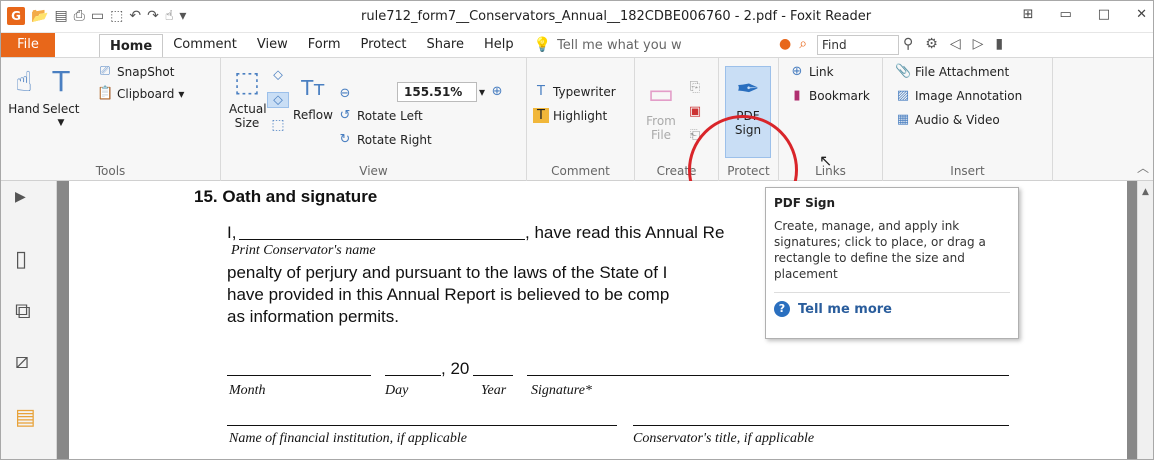 The width and height of the screenshot is (1154, 460). I want to click on collapse-ribbon-icon: ︿, so click(1143, 167).